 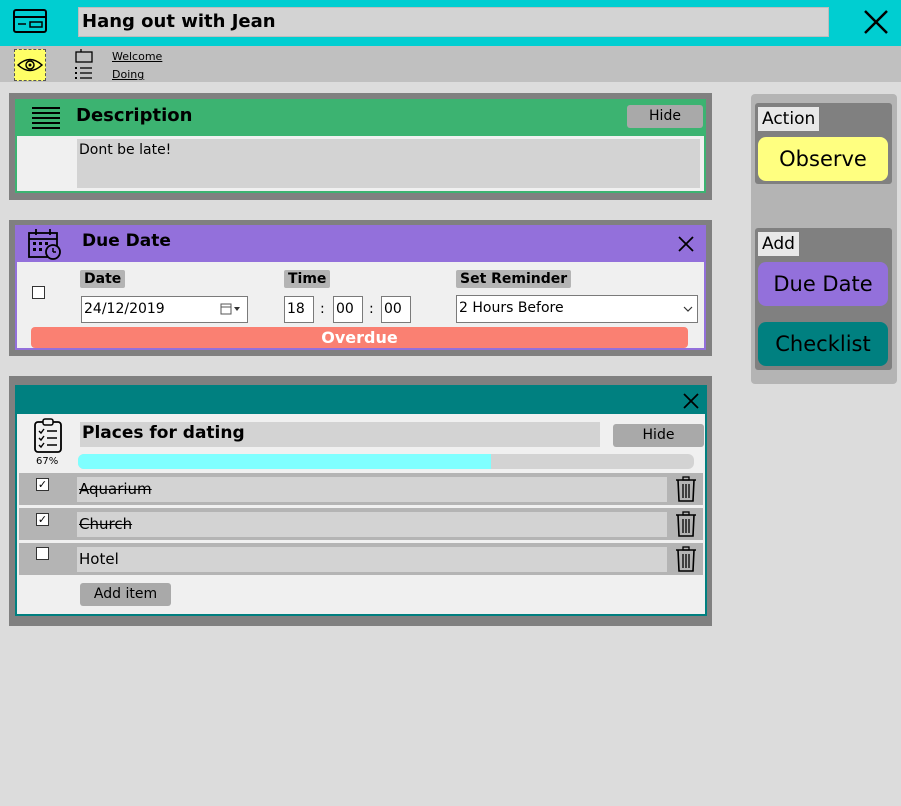 I want to click on description-title: Description, so click(x=134, y=115).